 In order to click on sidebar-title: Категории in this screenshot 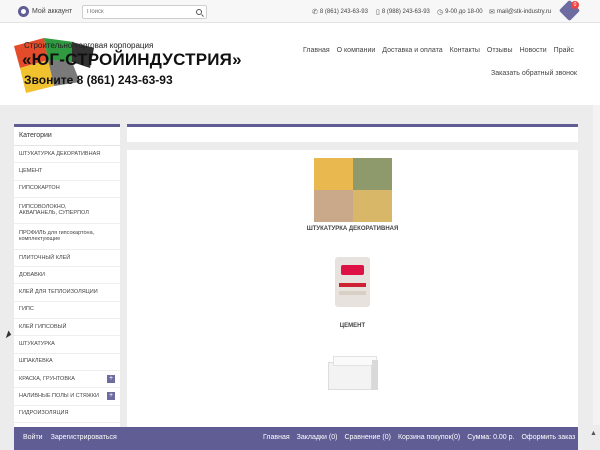, I will do `click(67, 136)`.